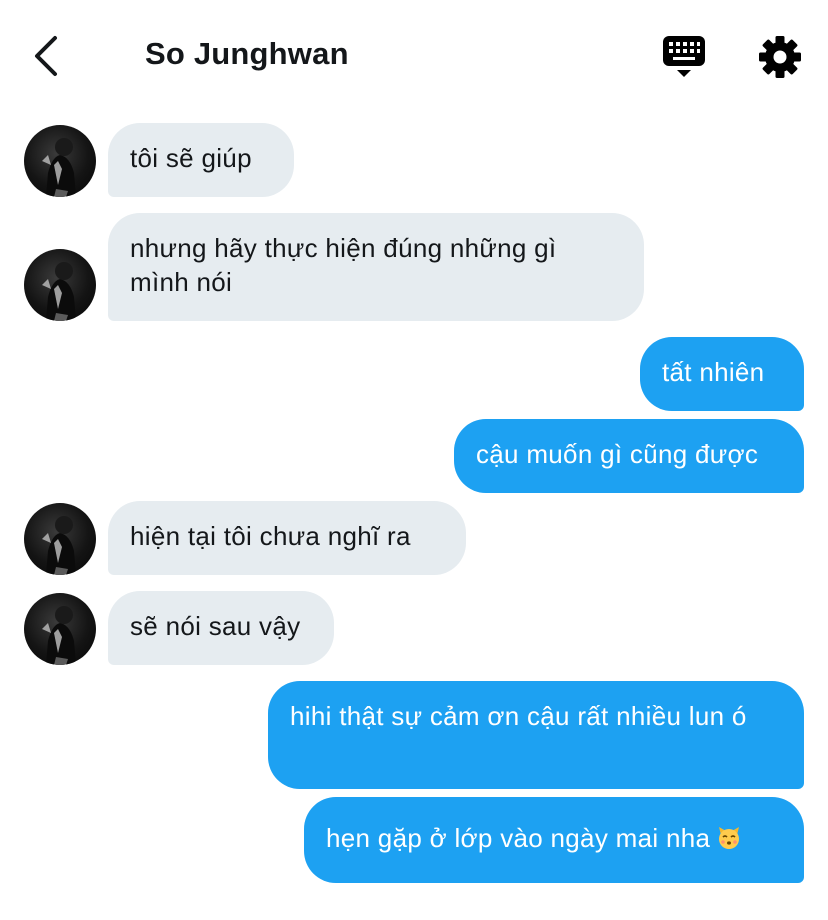  What do you see at coordinates (215, 626) in the screenshot?
I see `message-text: sẽ nói sau vậy` at bounding box center [215, 626].